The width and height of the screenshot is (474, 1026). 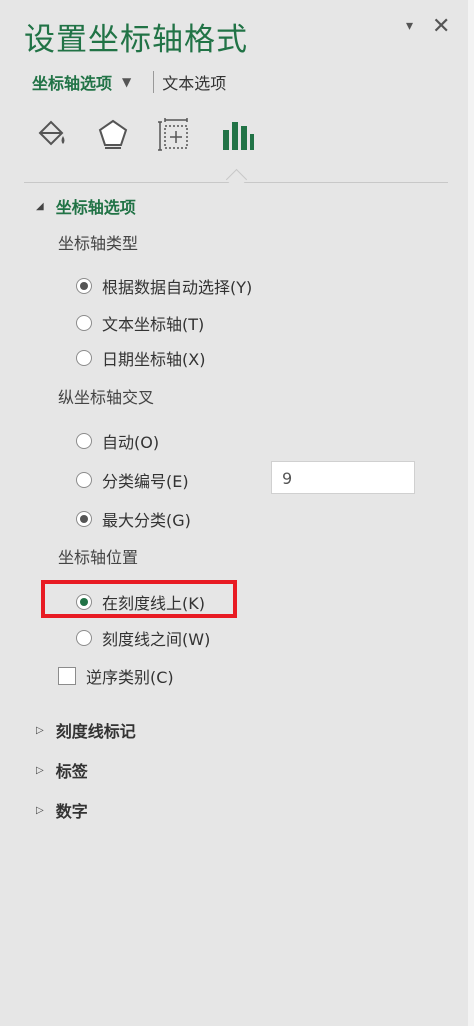 I want to click on radio-between-tick-marks: 刻度线之间(W), so click(x=143, y=638).